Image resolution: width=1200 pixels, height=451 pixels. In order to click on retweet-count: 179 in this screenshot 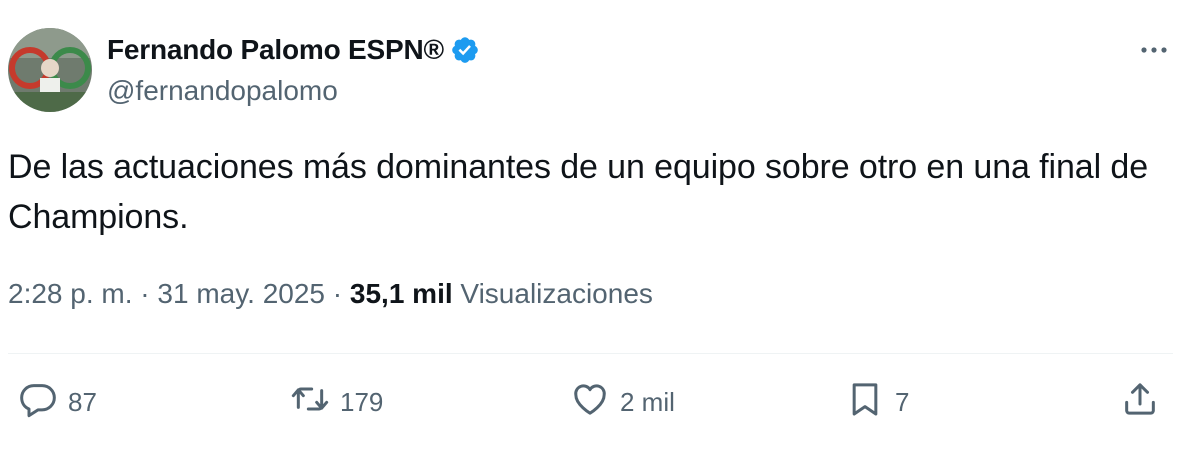, I will do `click(362, 401)`.